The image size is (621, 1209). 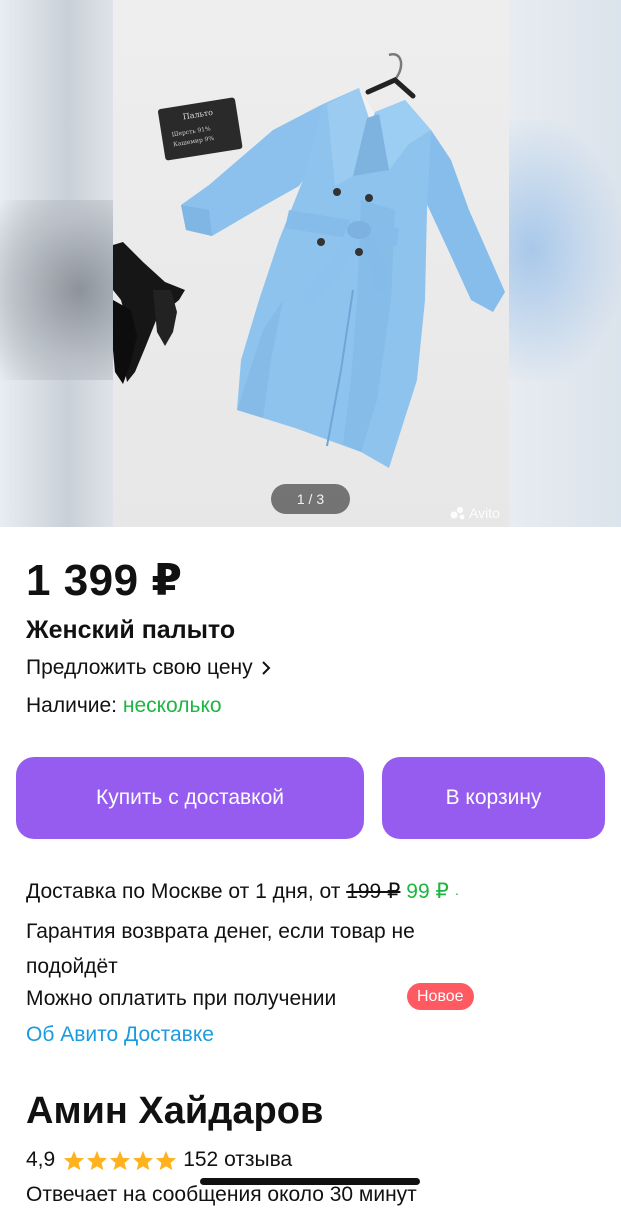 I want to click on buy-with-delivery-button: Купить с доставкой, so click(x=190, y=798).